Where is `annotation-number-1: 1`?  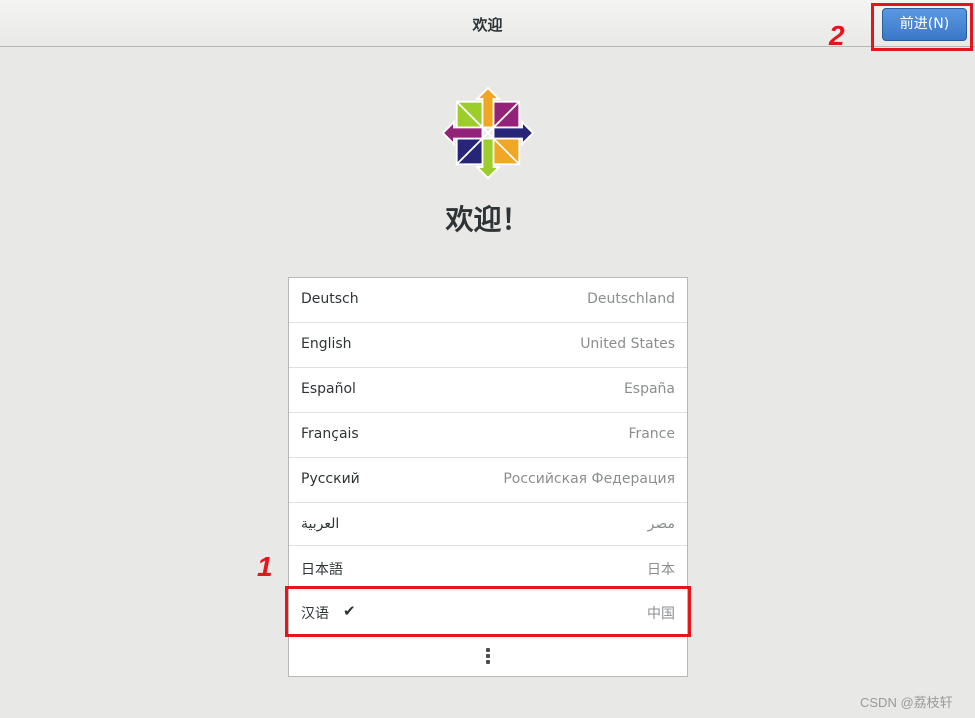
annotation-number-1: 1 is located at coordinates (265, 566).